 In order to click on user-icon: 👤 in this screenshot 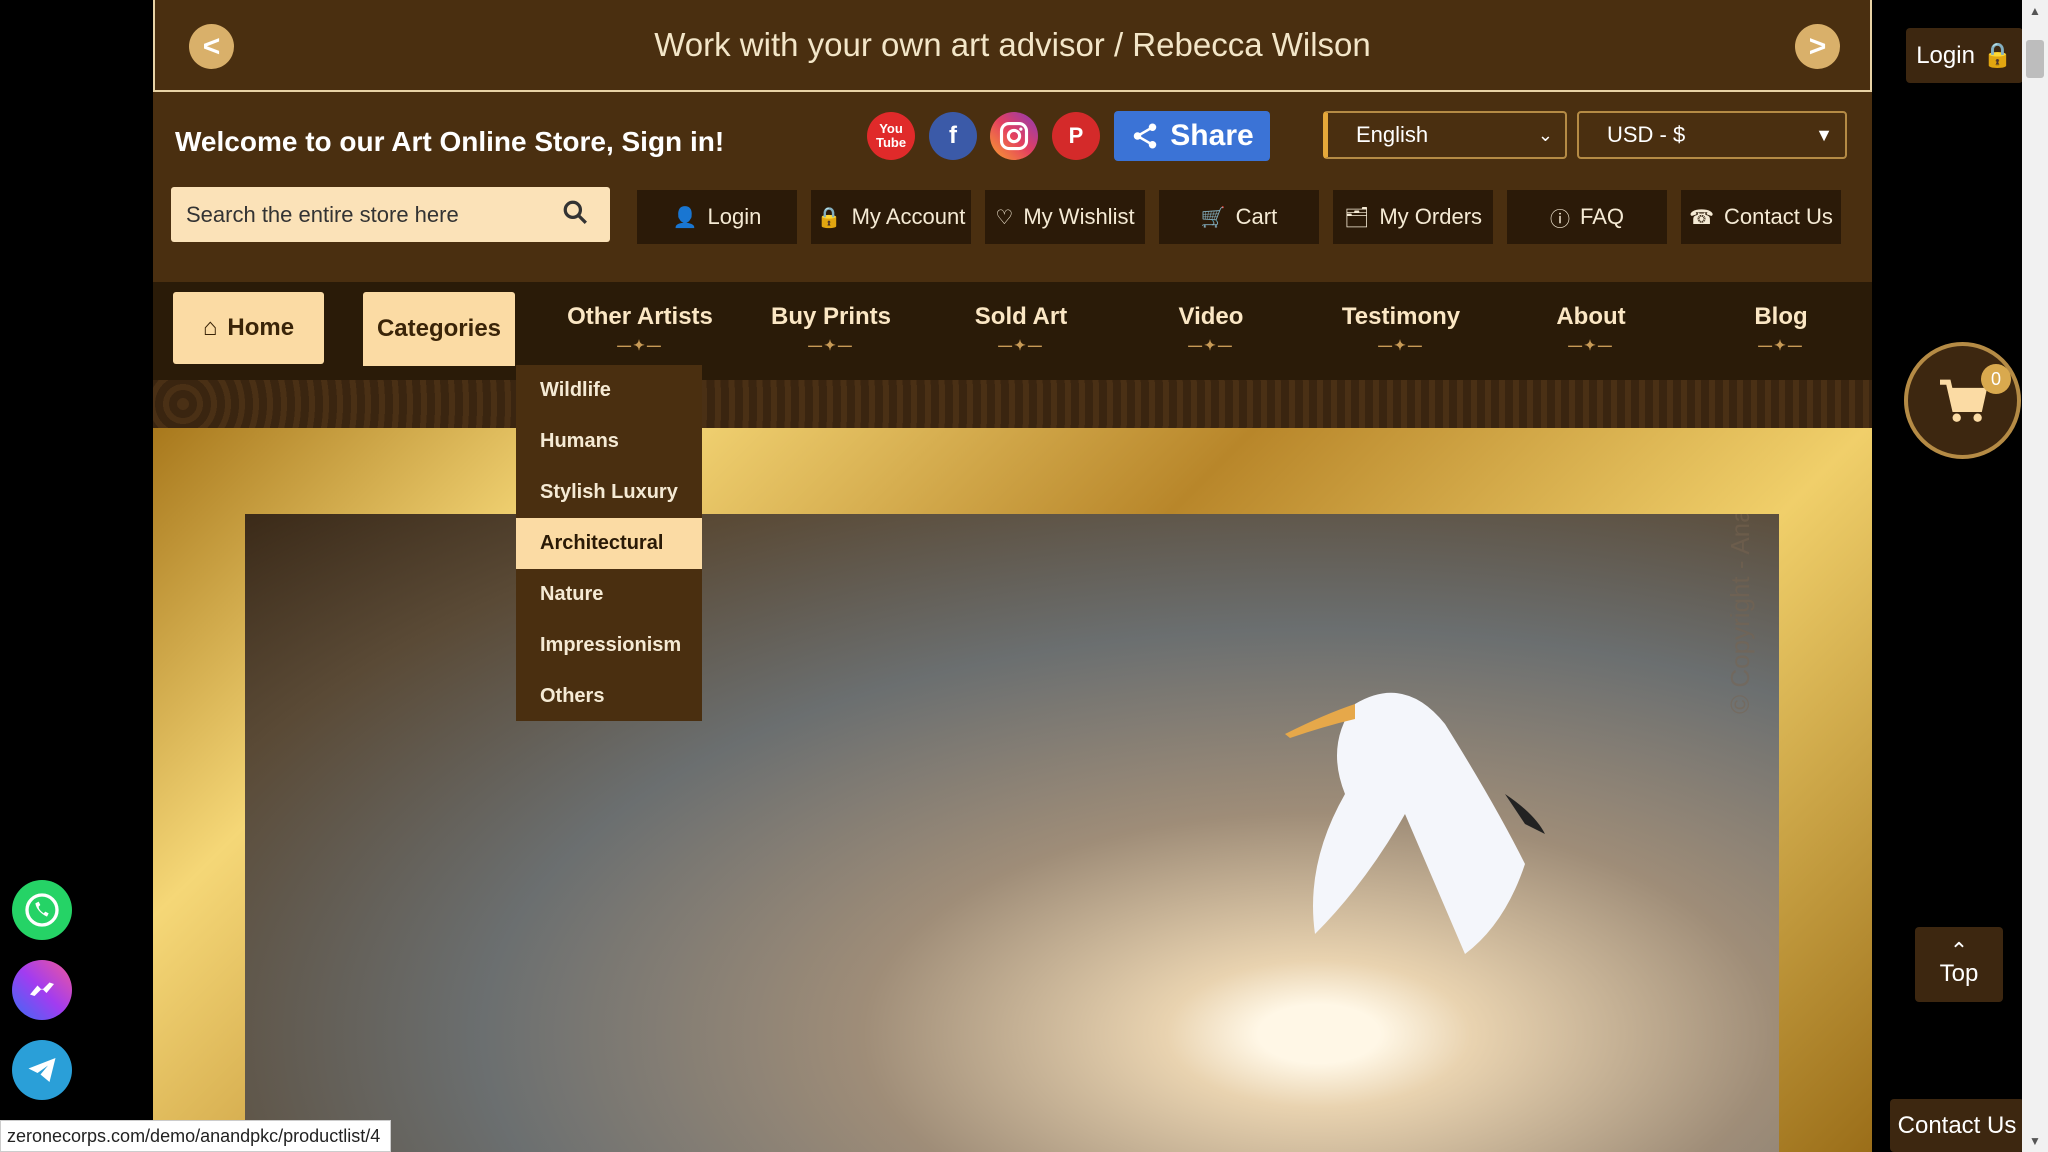, I will do `click(685, 217)`.